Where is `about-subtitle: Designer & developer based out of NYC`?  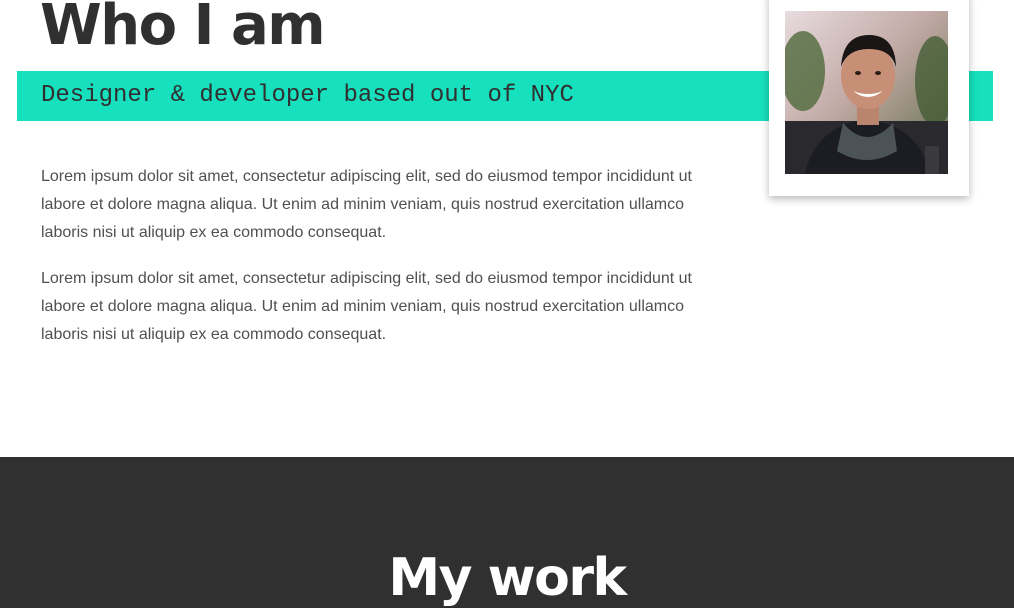
about-subtitle: Designer & developer based out of NYC is located at coordinates (307, 95).